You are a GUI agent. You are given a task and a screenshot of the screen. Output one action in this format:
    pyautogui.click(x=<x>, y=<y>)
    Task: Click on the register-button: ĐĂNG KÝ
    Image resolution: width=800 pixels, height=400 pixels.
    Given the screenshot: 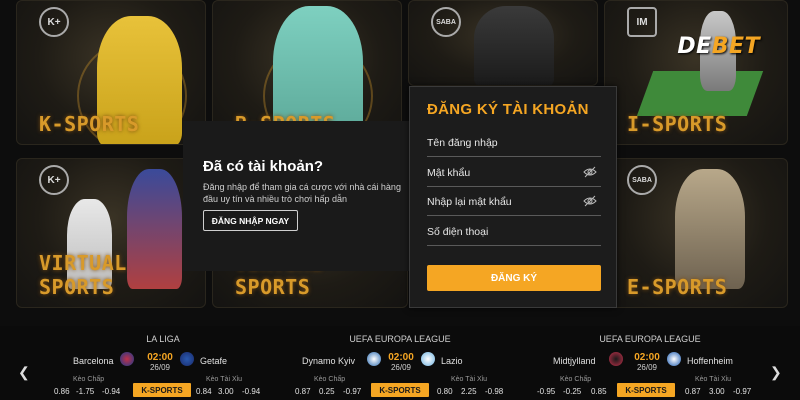 What is the action you would take?
    pyautogui.click(x=514, y=278)
    